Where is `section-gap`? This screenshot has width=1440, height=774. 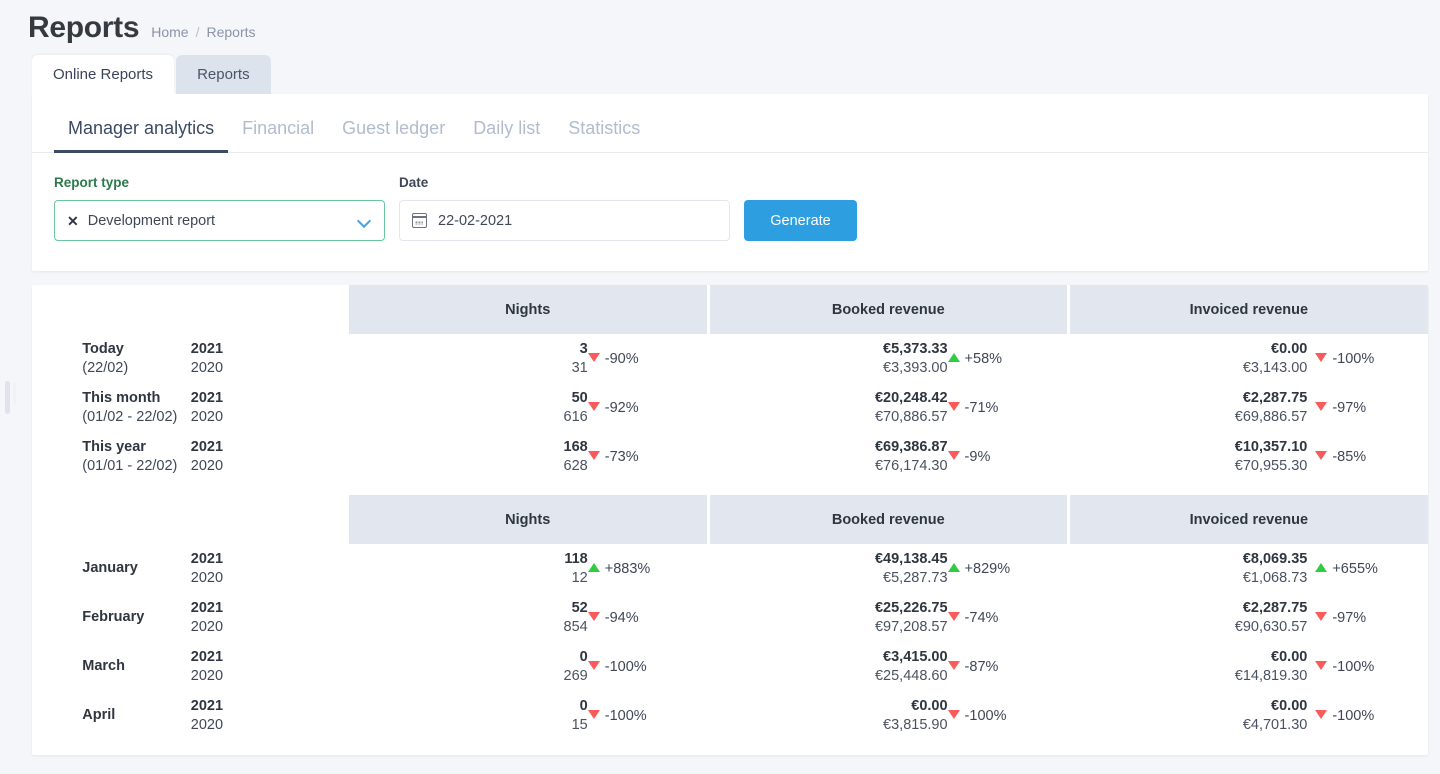
section-gap is located at coordinates (730, 488).